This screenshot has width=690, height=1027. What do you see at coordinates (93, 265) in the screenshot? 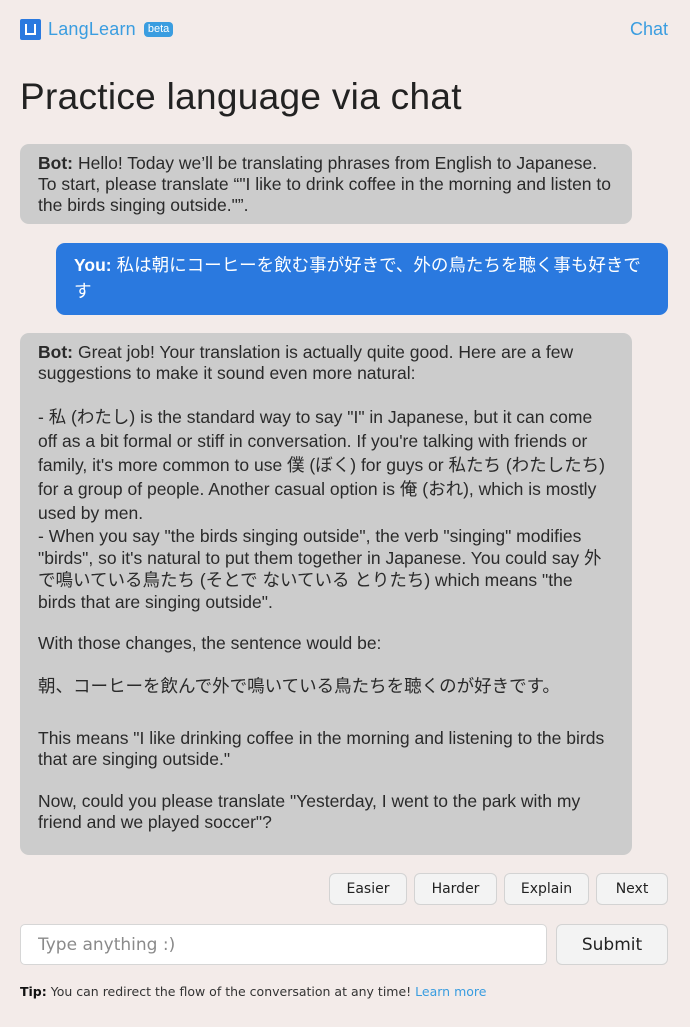
I see `sender-label: You:` at bounding box center [93, 265].